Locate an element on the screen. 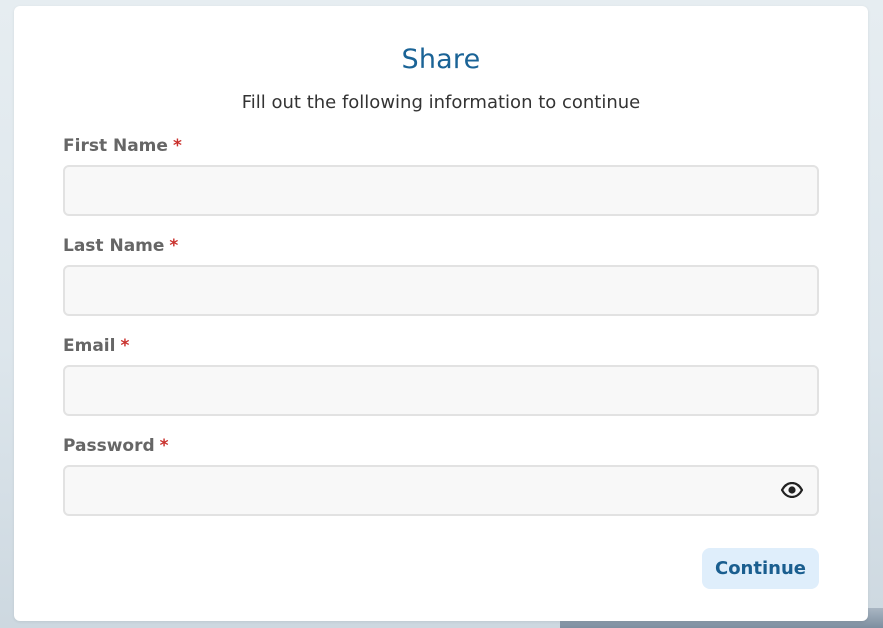 This screenshot has height=628, width=883. eye-icon is located at coordinates (792, 490).